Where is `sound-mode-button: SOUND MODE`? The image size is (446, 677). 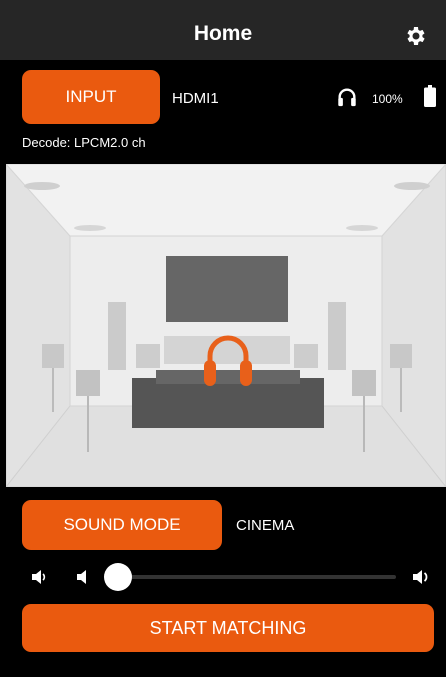
sound-mode-button: SOUND MODE is located at coordinates (122, 525).